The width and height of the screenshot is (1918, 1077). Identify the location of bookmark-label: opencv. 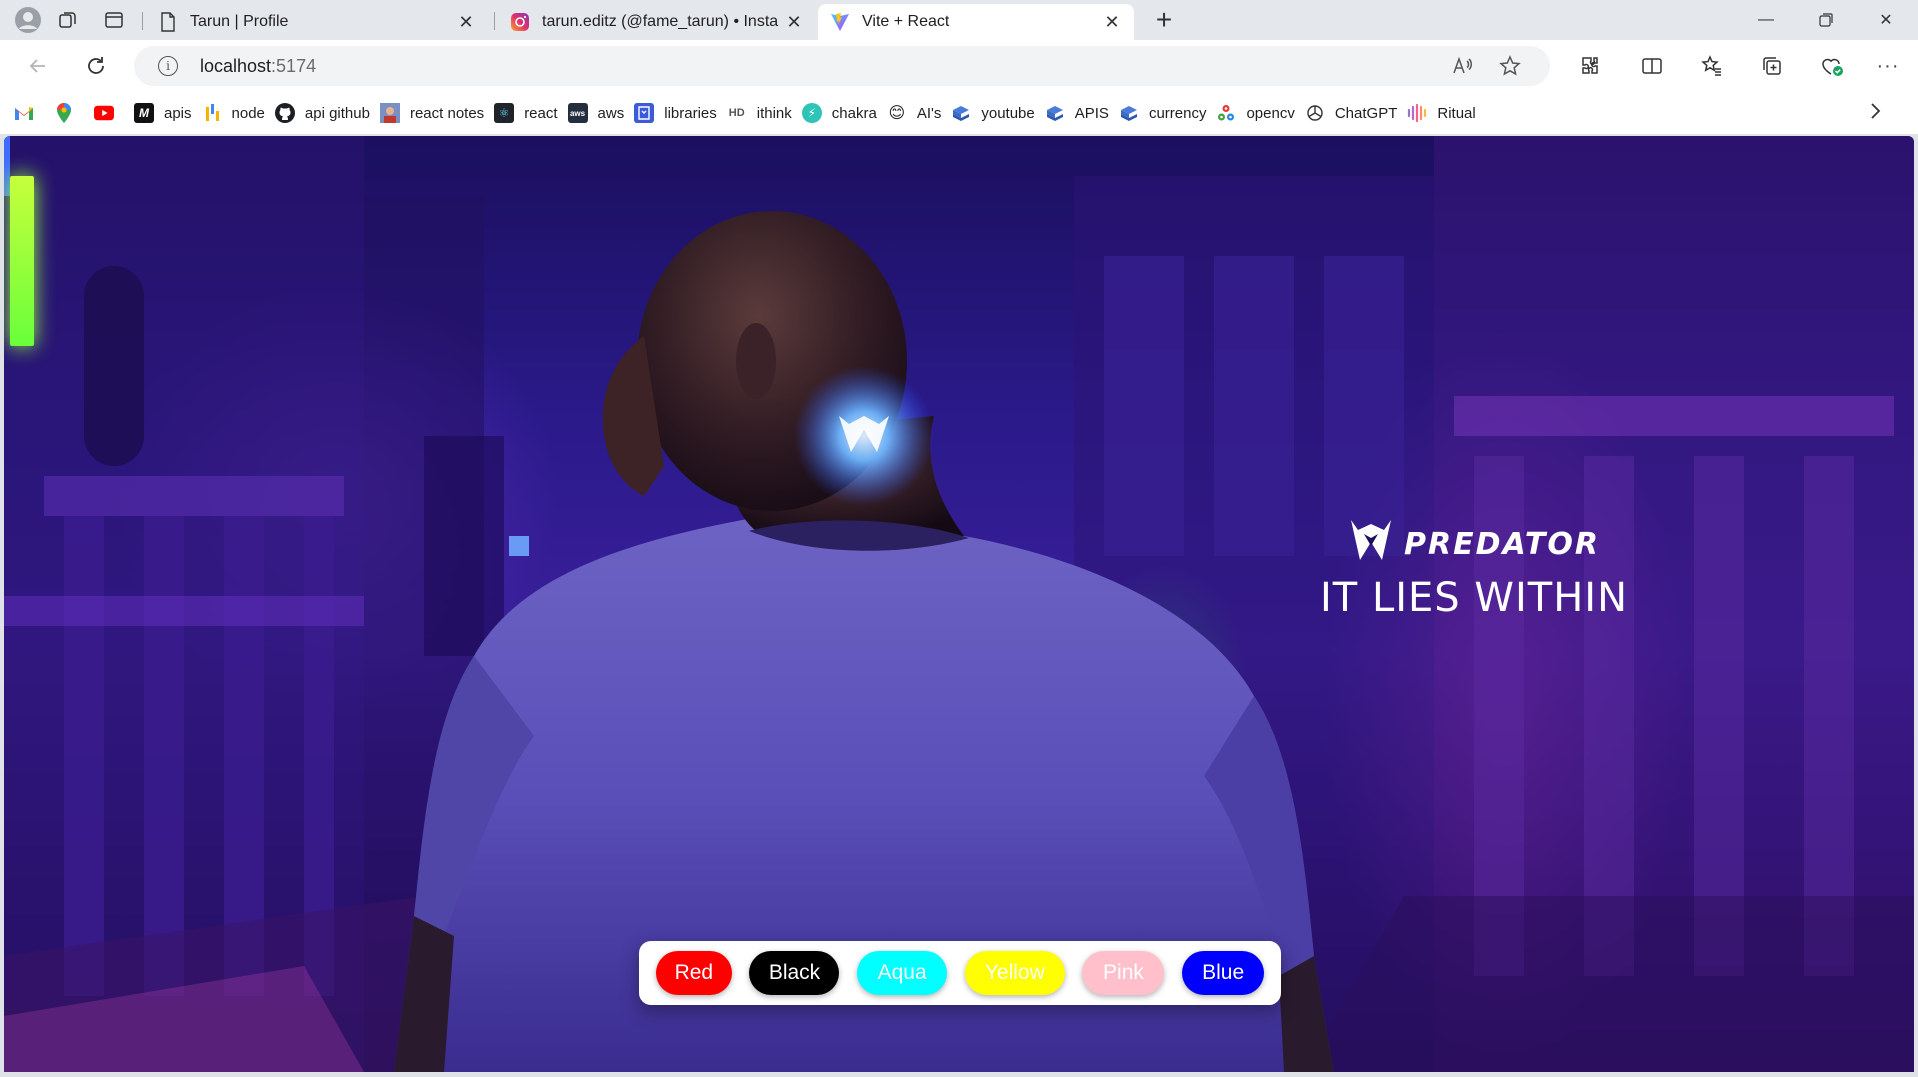
(1270, 113).